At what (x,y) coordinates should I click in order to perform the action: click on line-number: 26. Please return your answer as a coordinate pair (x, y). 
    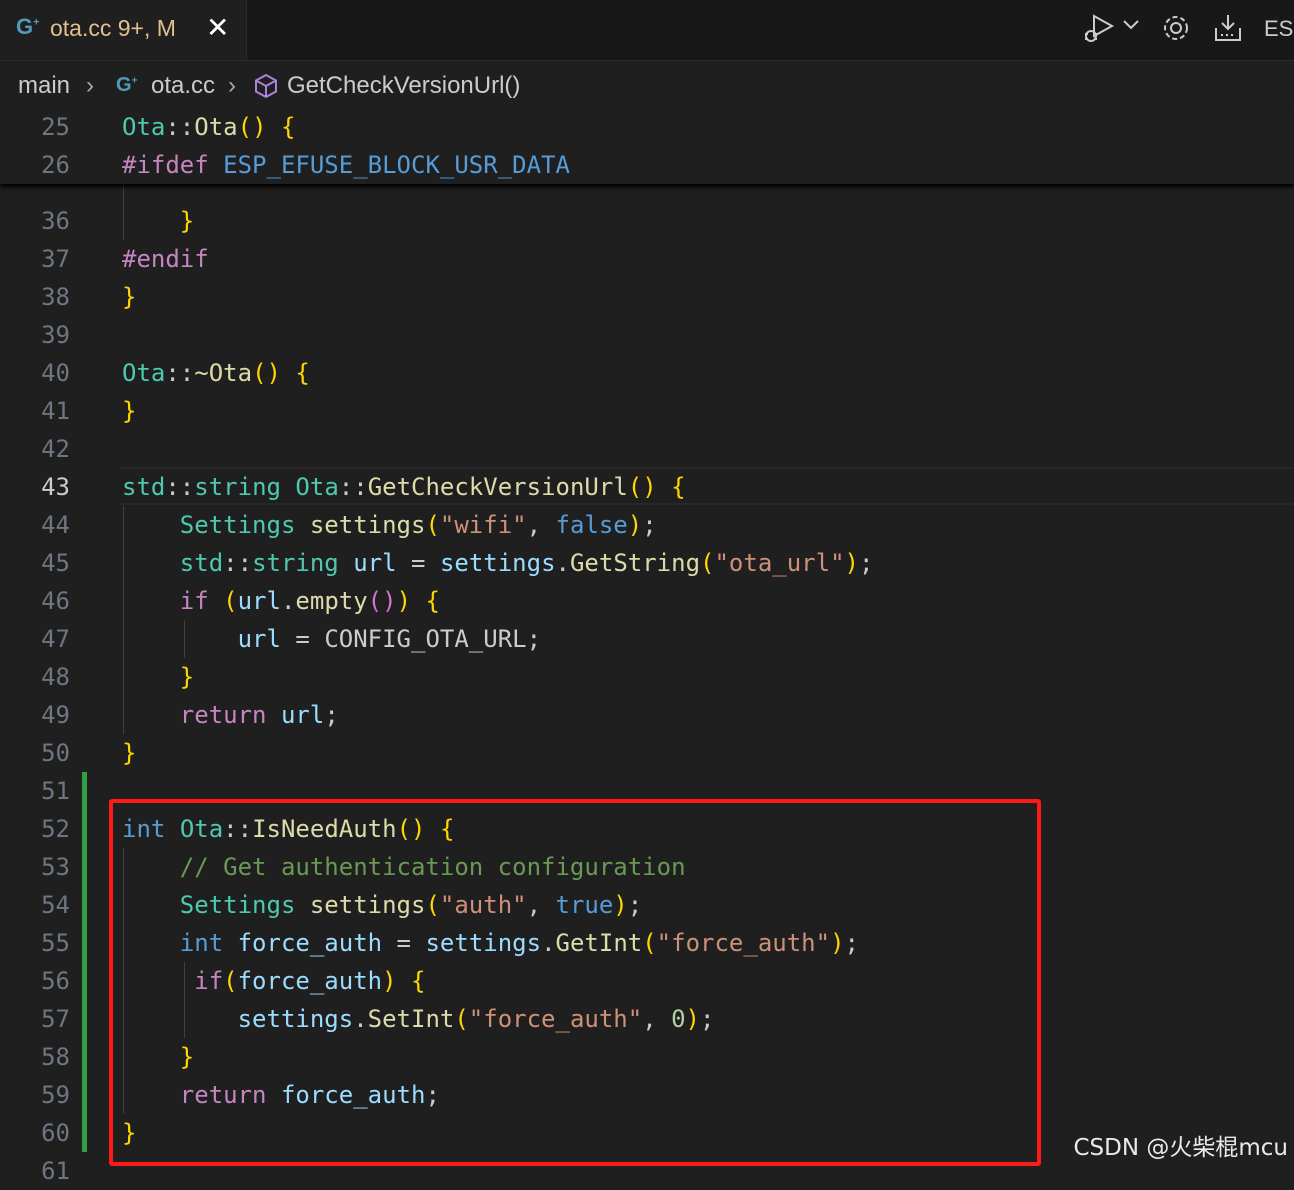
    Looking at the image, I should click on (55, 165).